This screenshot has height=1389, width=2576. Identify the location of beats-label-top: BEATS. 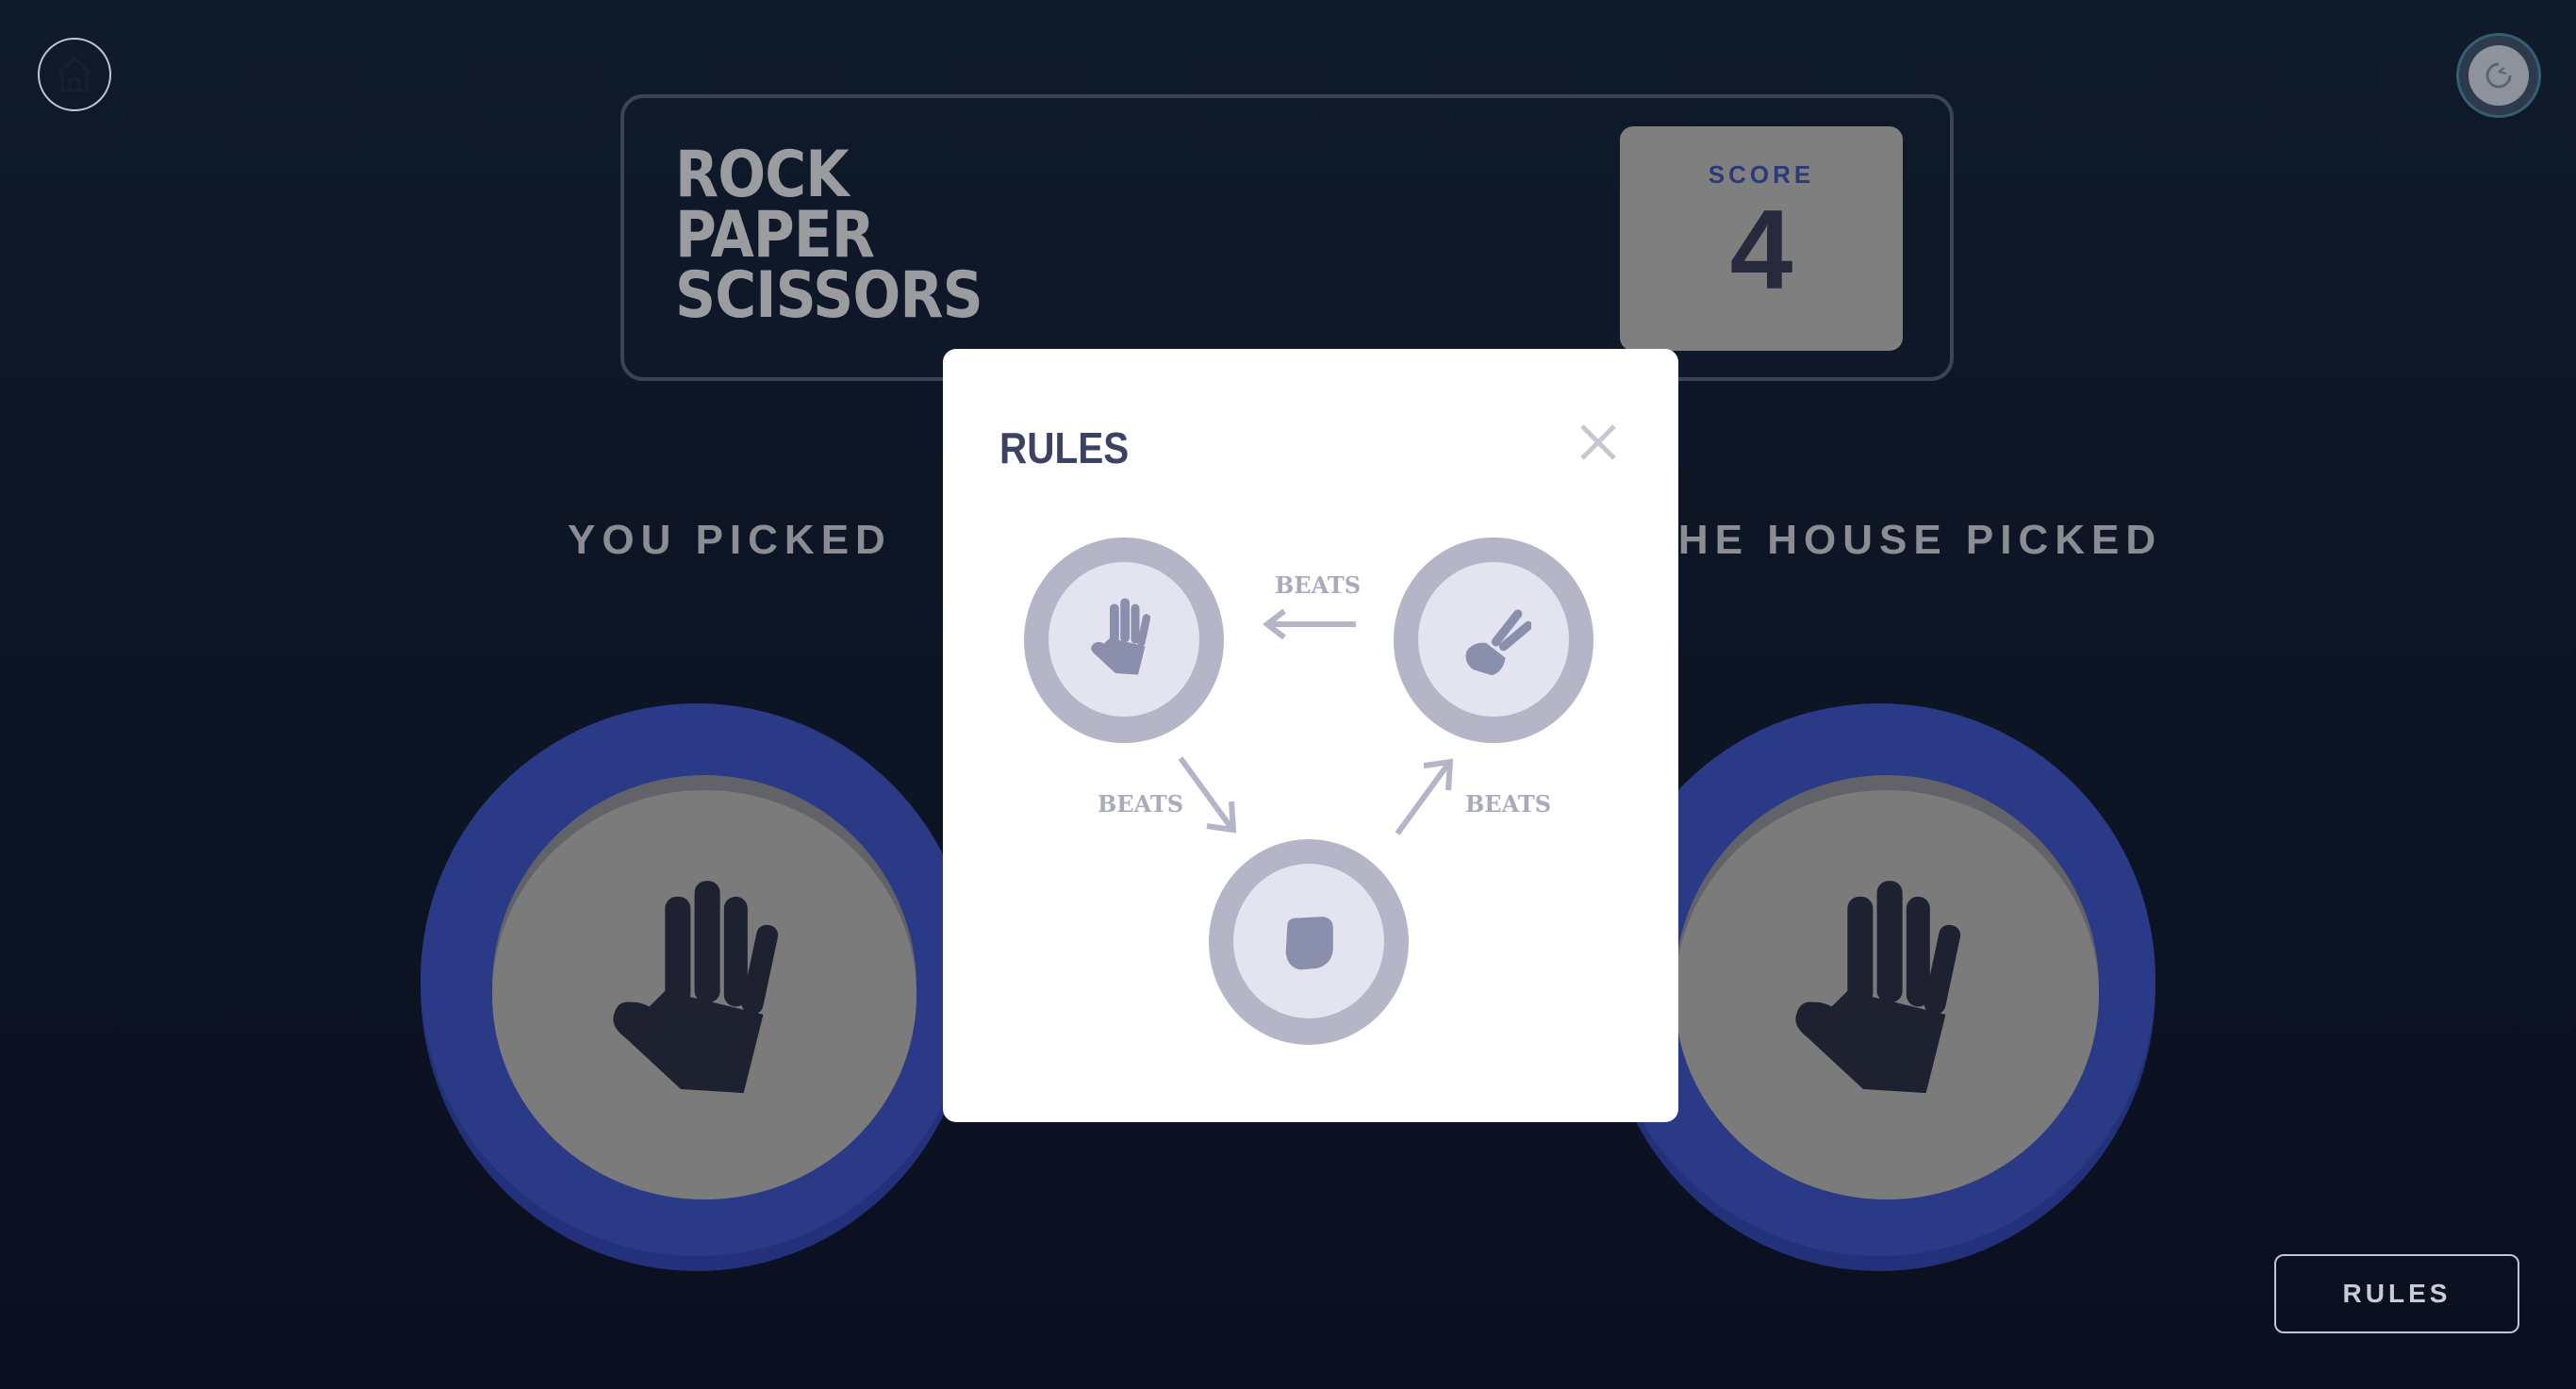
(1318, 585).